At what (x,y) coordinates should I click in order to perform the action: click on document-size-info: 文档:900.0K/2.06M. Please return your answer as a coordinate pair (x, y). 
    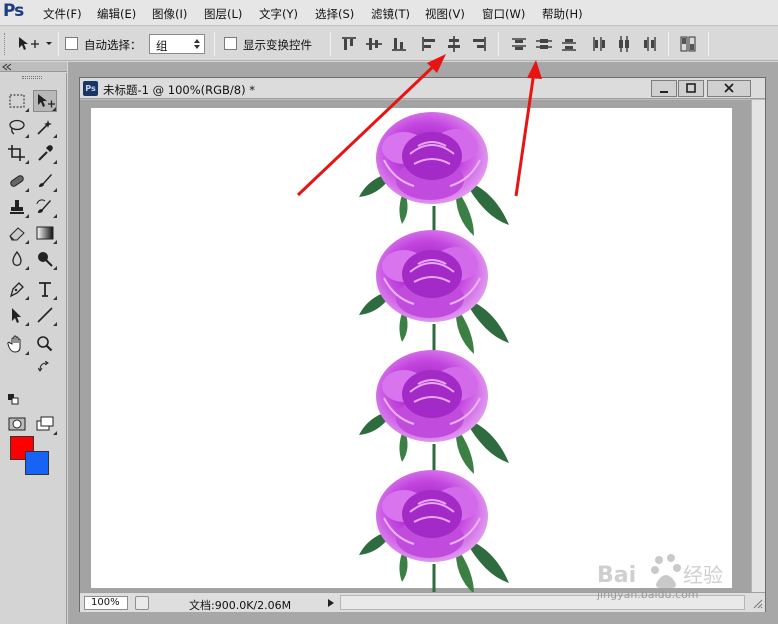
    Looking at the image, I should click on (240, 605).